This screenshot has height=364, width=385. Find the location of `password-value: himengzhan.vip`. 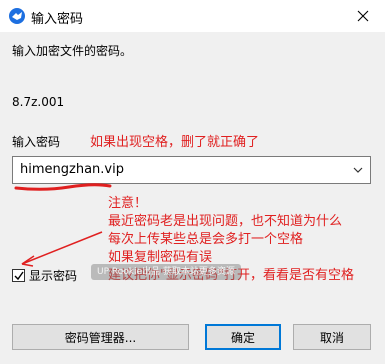

password-value: himengzhan.vip is located at coordinates (72, 169).